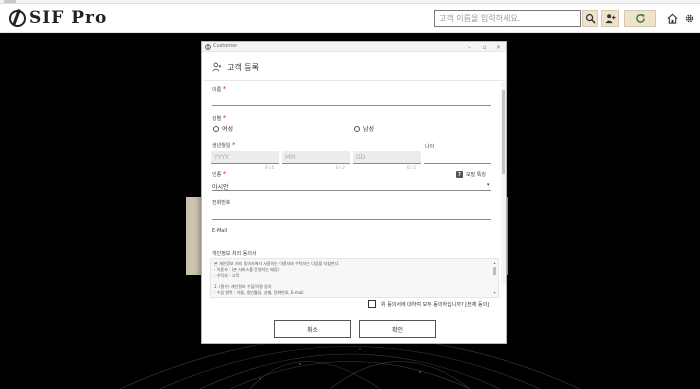  I want to click on phone-input, so click(351, 219).